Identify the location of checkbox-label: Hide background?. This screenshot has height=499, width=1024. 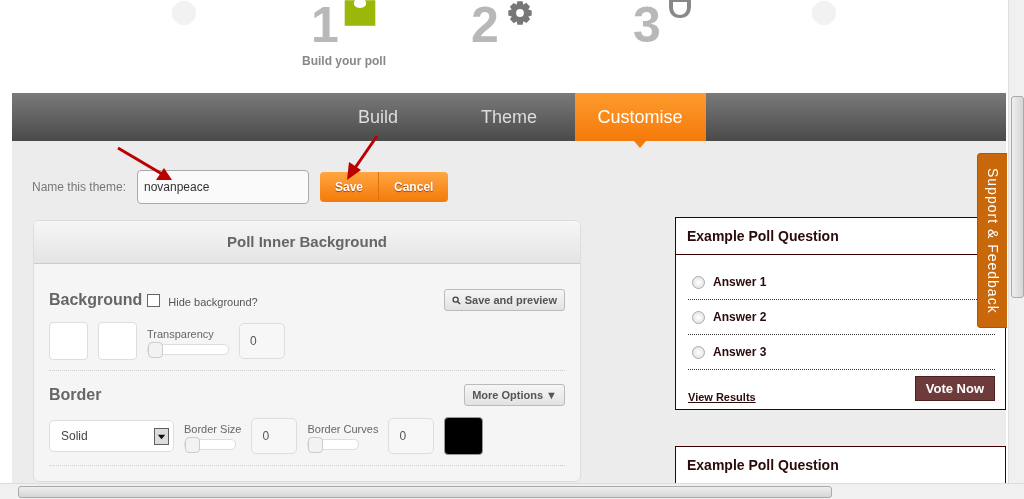
(213, 301).